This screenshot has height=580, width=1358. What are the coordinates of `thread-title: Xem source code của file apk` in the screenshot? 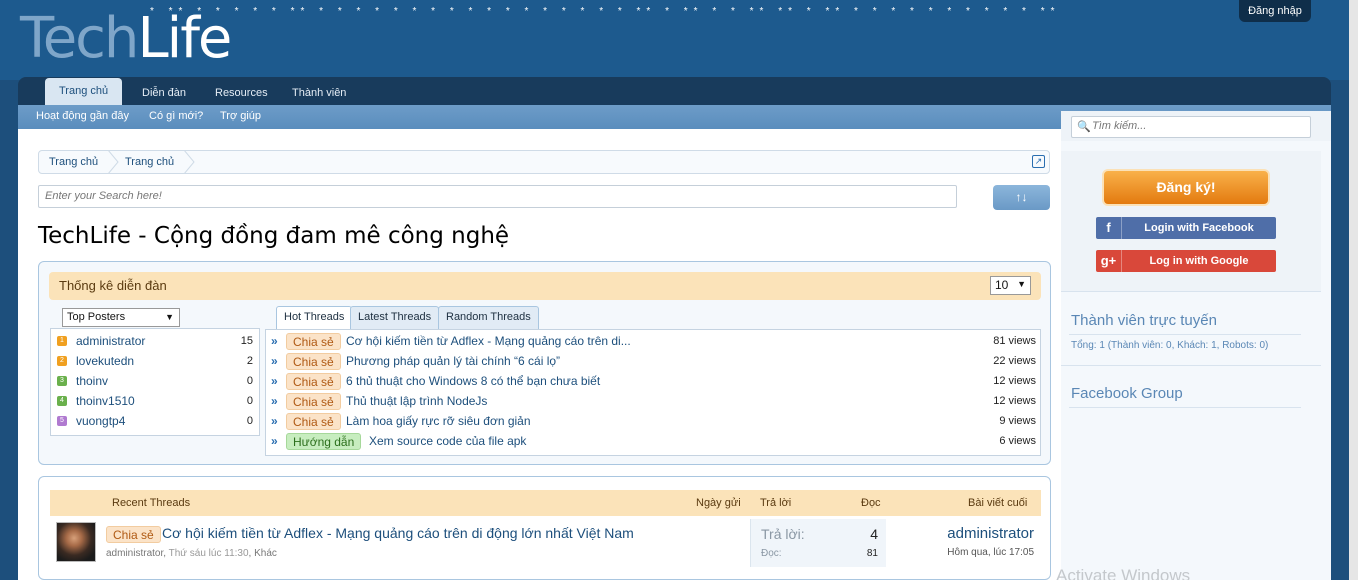 It's located at (447, 441).